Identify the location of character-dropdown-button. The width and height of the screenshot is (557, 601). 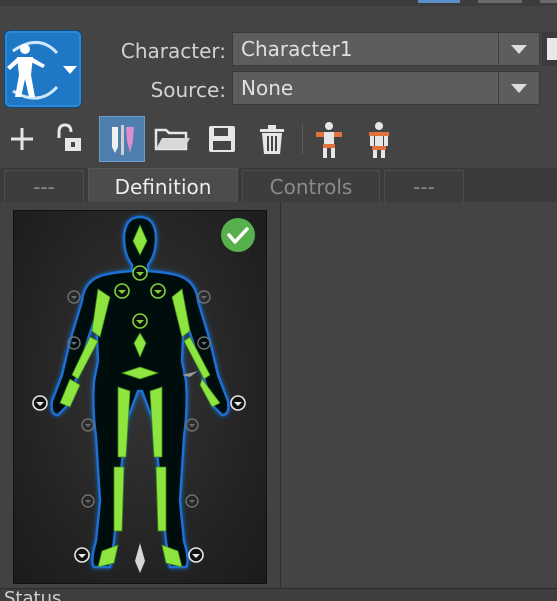
(518, 49).